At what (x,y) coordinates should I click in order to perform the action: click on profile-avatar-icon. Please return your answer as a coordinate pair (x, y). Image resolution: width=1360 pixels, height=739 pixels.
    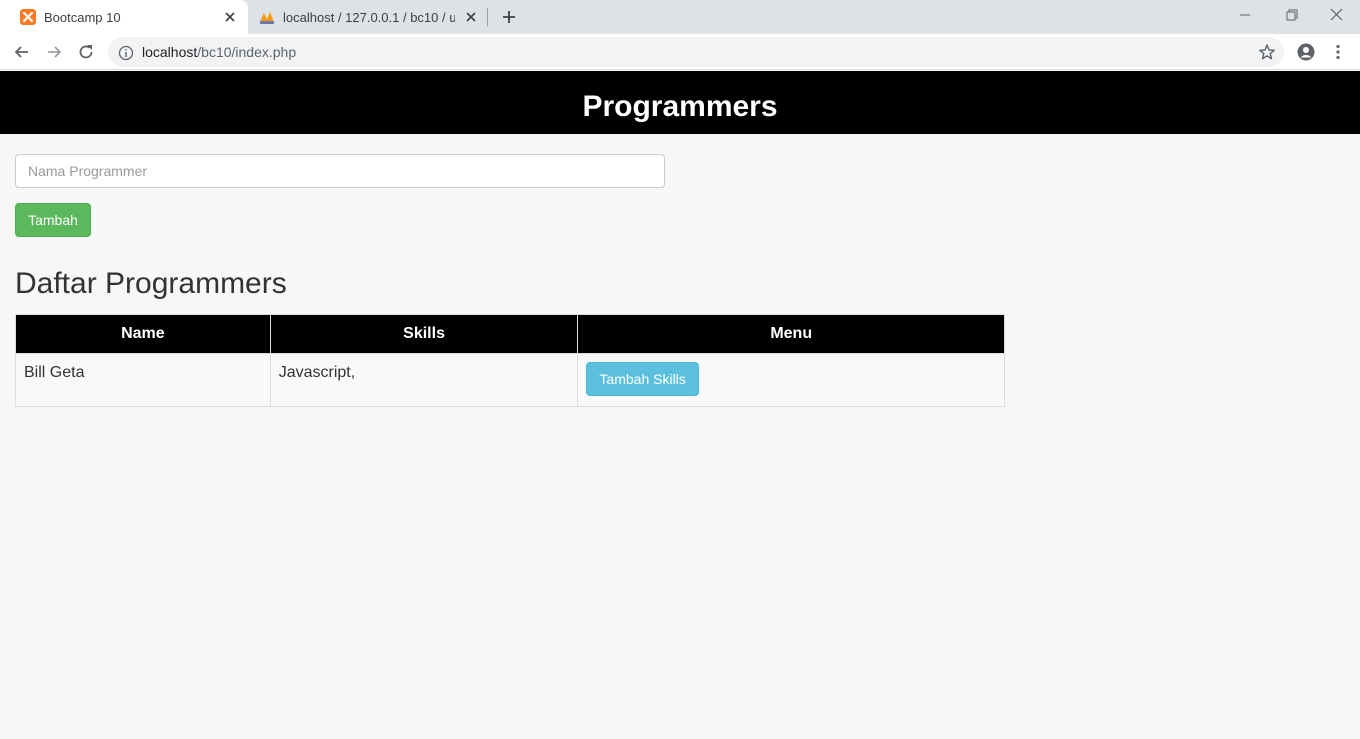
    Looking at the image, I should click on (1306, 52).